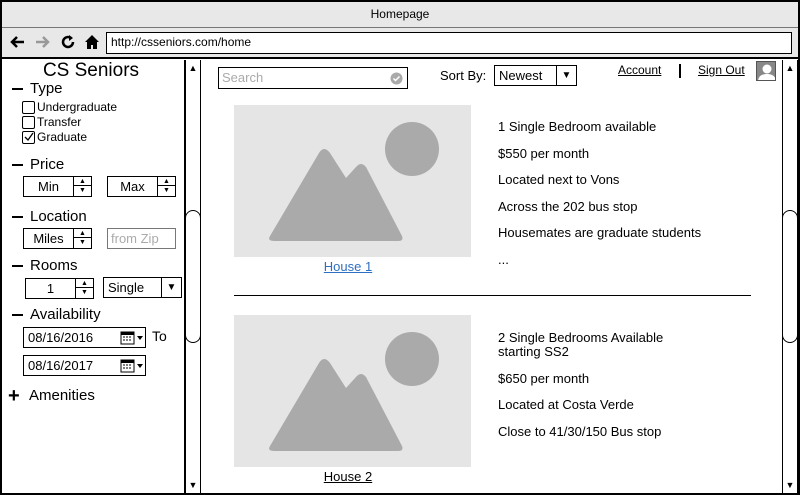 The image size is (800, 495). Describe the element at coordinates (533, 351) in the screenshot. I see `detail-line: starting SS2` at that location.